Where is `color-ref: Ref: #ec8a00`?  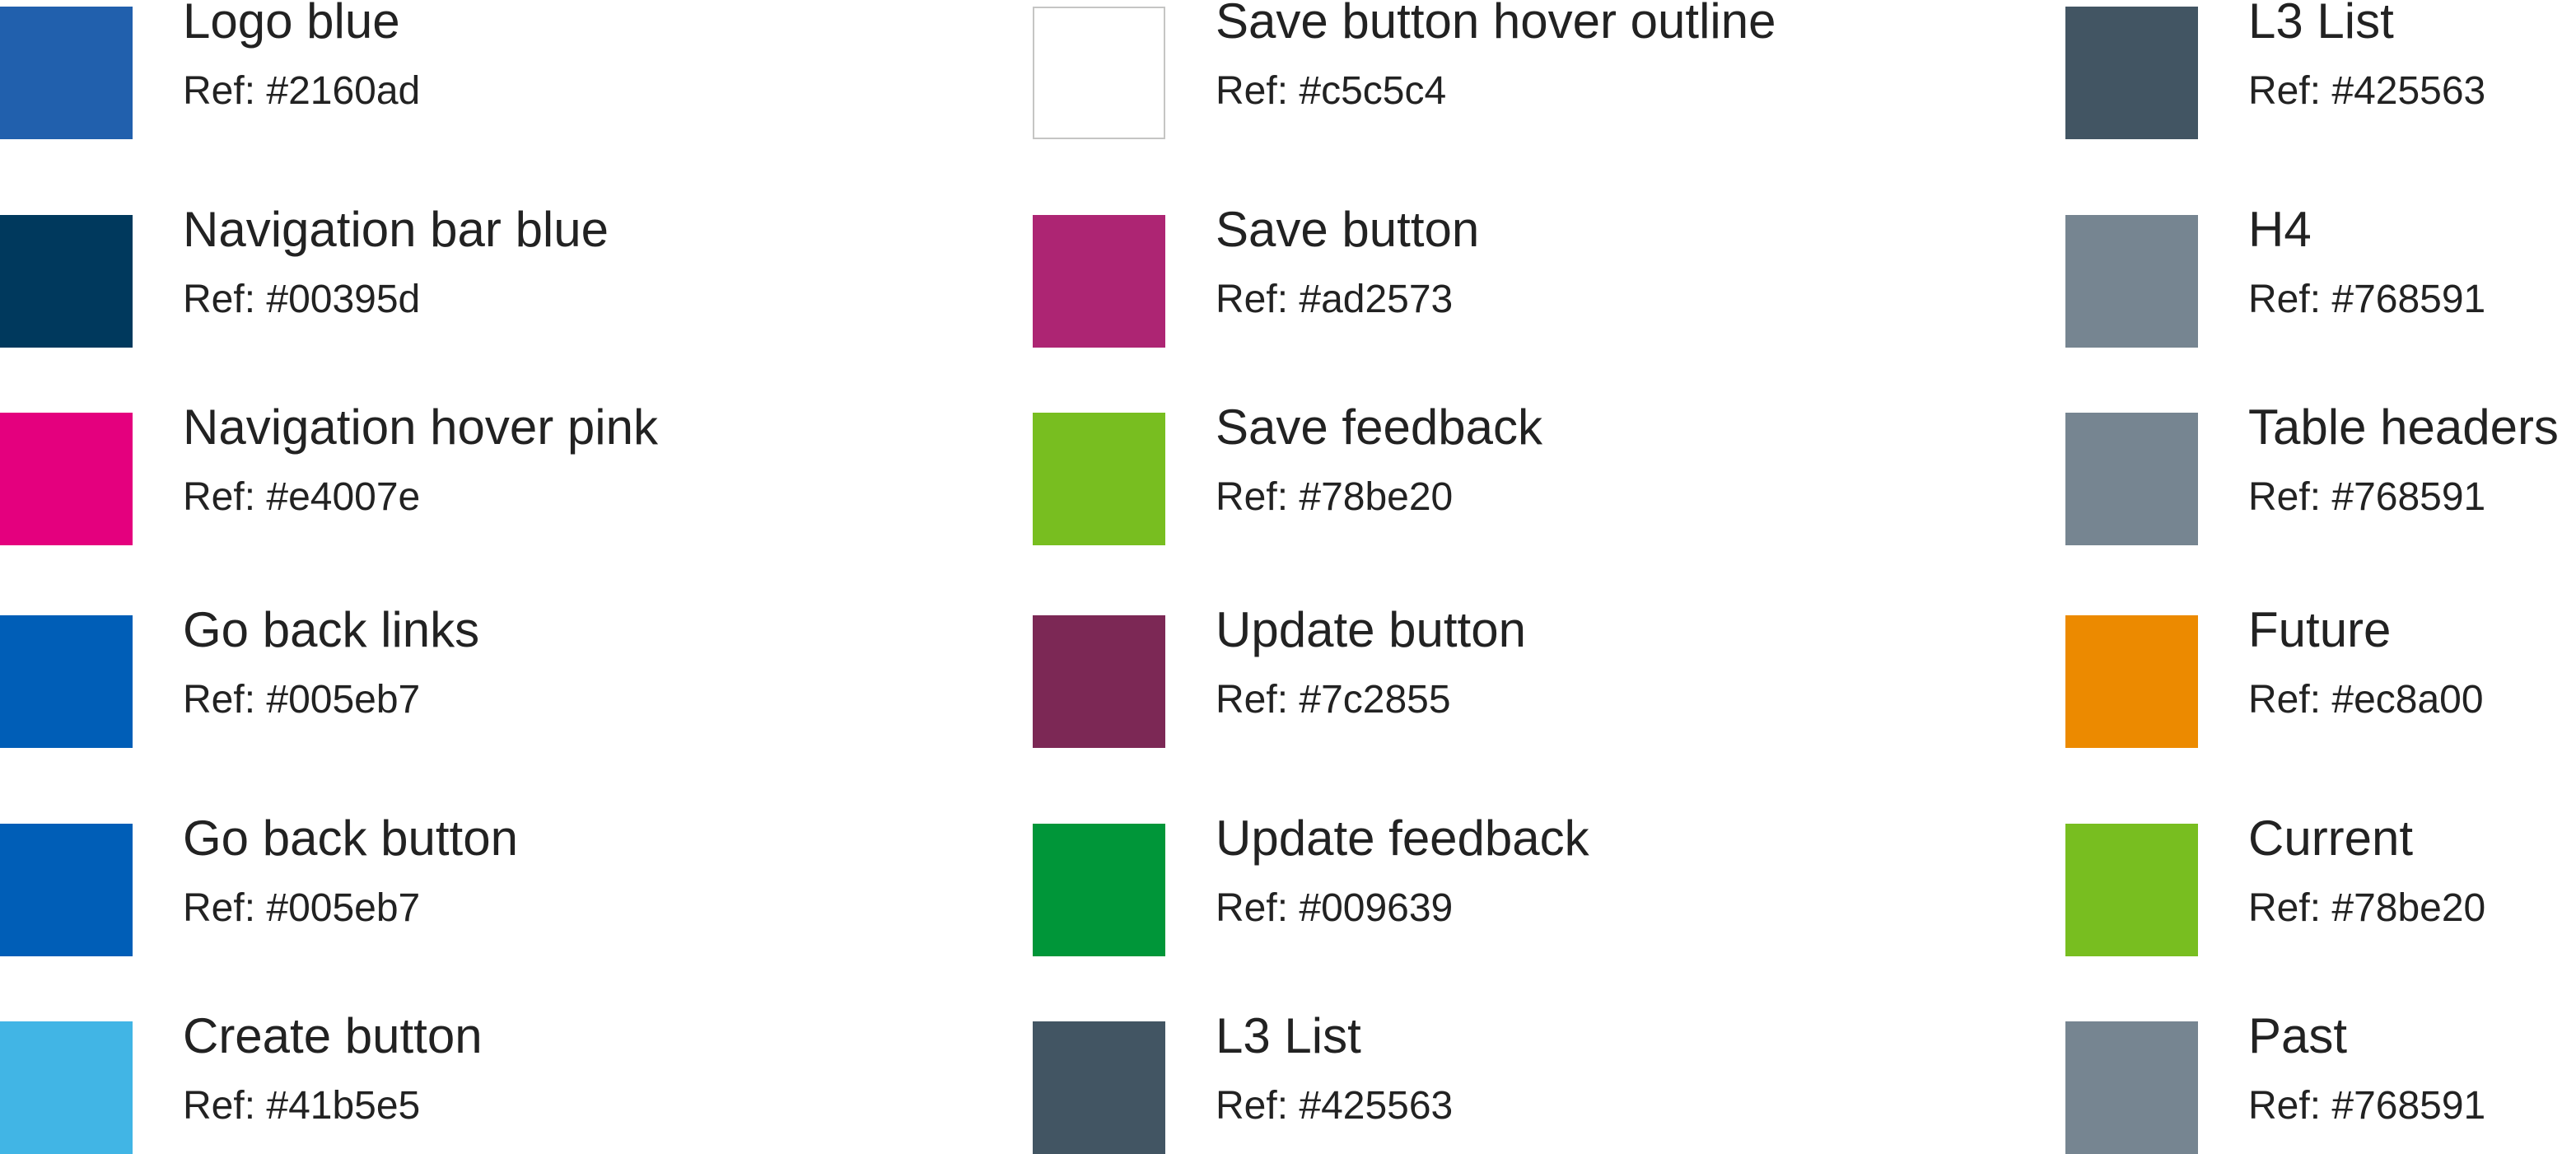 color-ref: Ref: #ec8a00 is located at coordinates (2366, 700).